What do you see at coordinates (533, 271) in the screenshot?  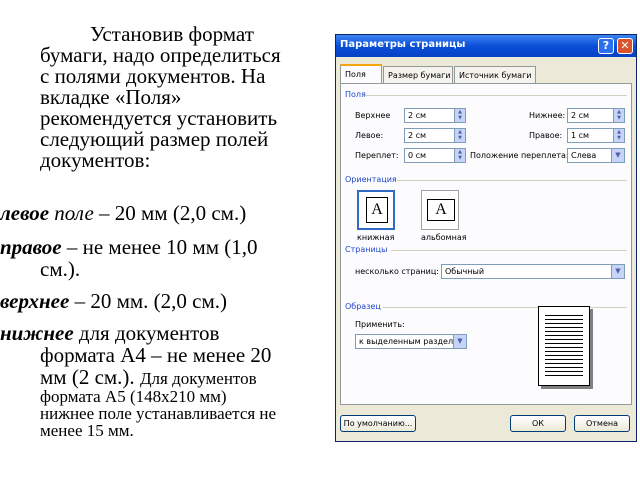 I see `multiple-pages-select: Обычный ▼` at bounding box center [533, 271].